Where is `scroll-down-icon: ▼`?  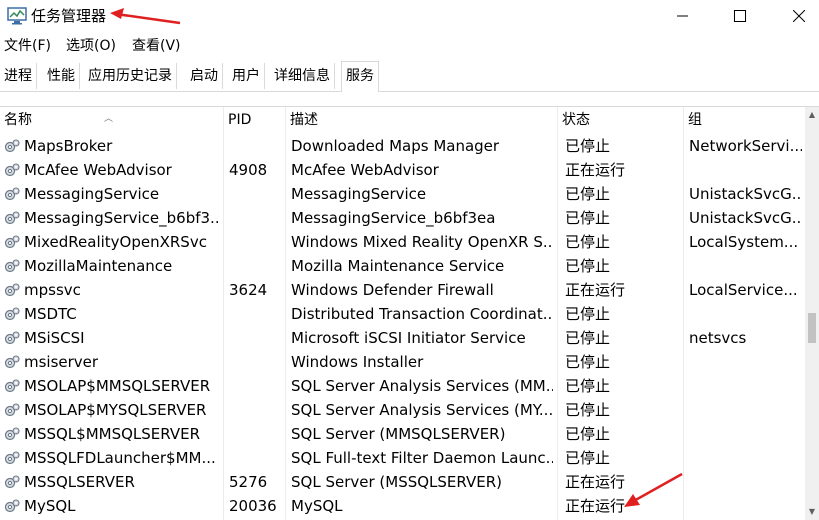
scroll-down-icon: ▼ is located at coordinates (812, 512).